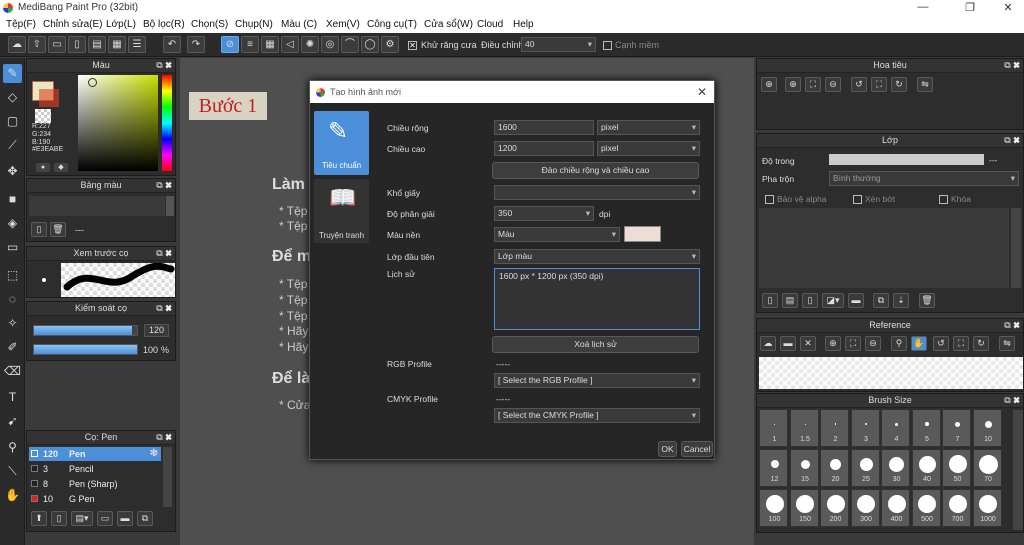 The image size is (1024, 545). What do you see at coordinates (12, 145) in the screenshot?
I see `line-tool-icon: ⟋` at bounding box center [12, 145].